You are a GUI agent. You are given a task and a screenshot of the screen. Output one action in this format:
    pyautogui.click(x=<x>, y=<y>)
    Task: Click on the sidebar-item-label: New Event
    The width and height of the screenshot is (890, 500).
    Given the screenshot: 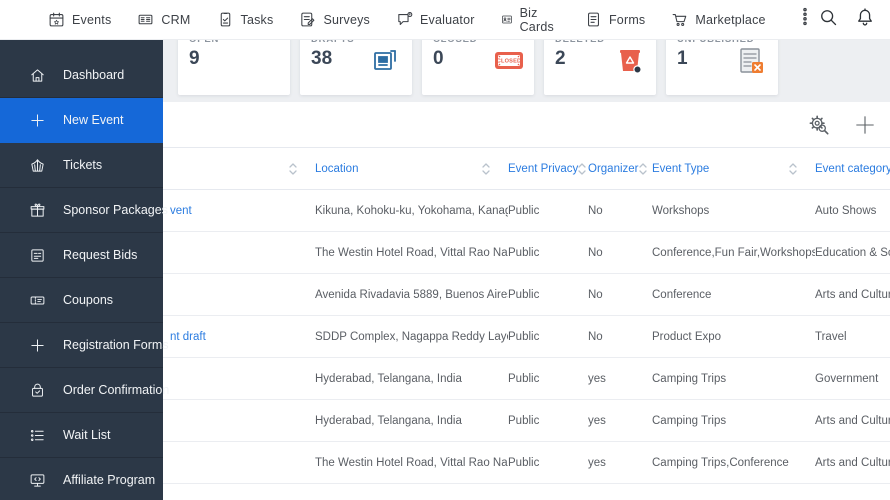 What is the action you would take?
    pyautogui.click(x=93, y=120)
    